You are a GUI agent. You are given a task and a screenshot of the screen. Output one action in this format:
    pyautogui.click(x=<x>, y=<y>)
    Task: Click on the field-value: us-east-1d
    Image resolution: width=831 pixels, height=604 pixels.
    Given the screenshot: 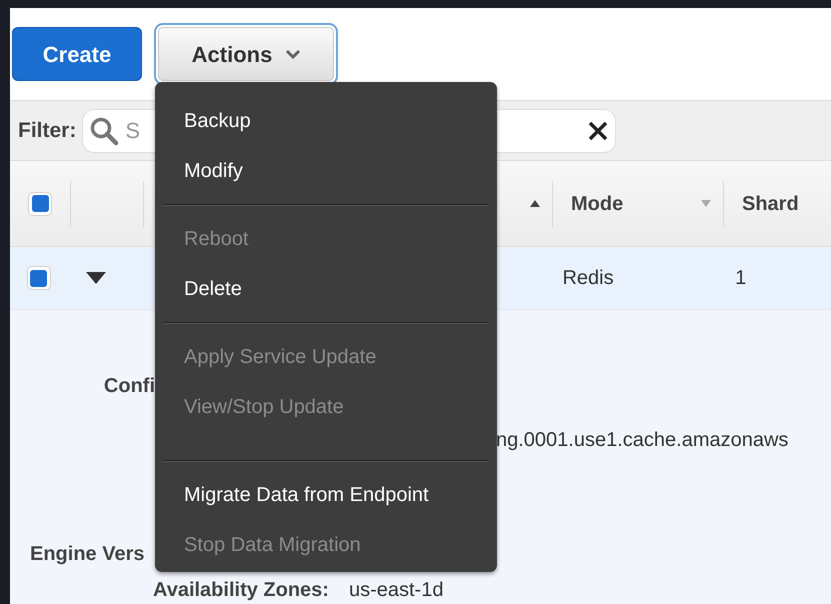 What is the action you would take?
    pyautogui.click(x=396, y=590)
    